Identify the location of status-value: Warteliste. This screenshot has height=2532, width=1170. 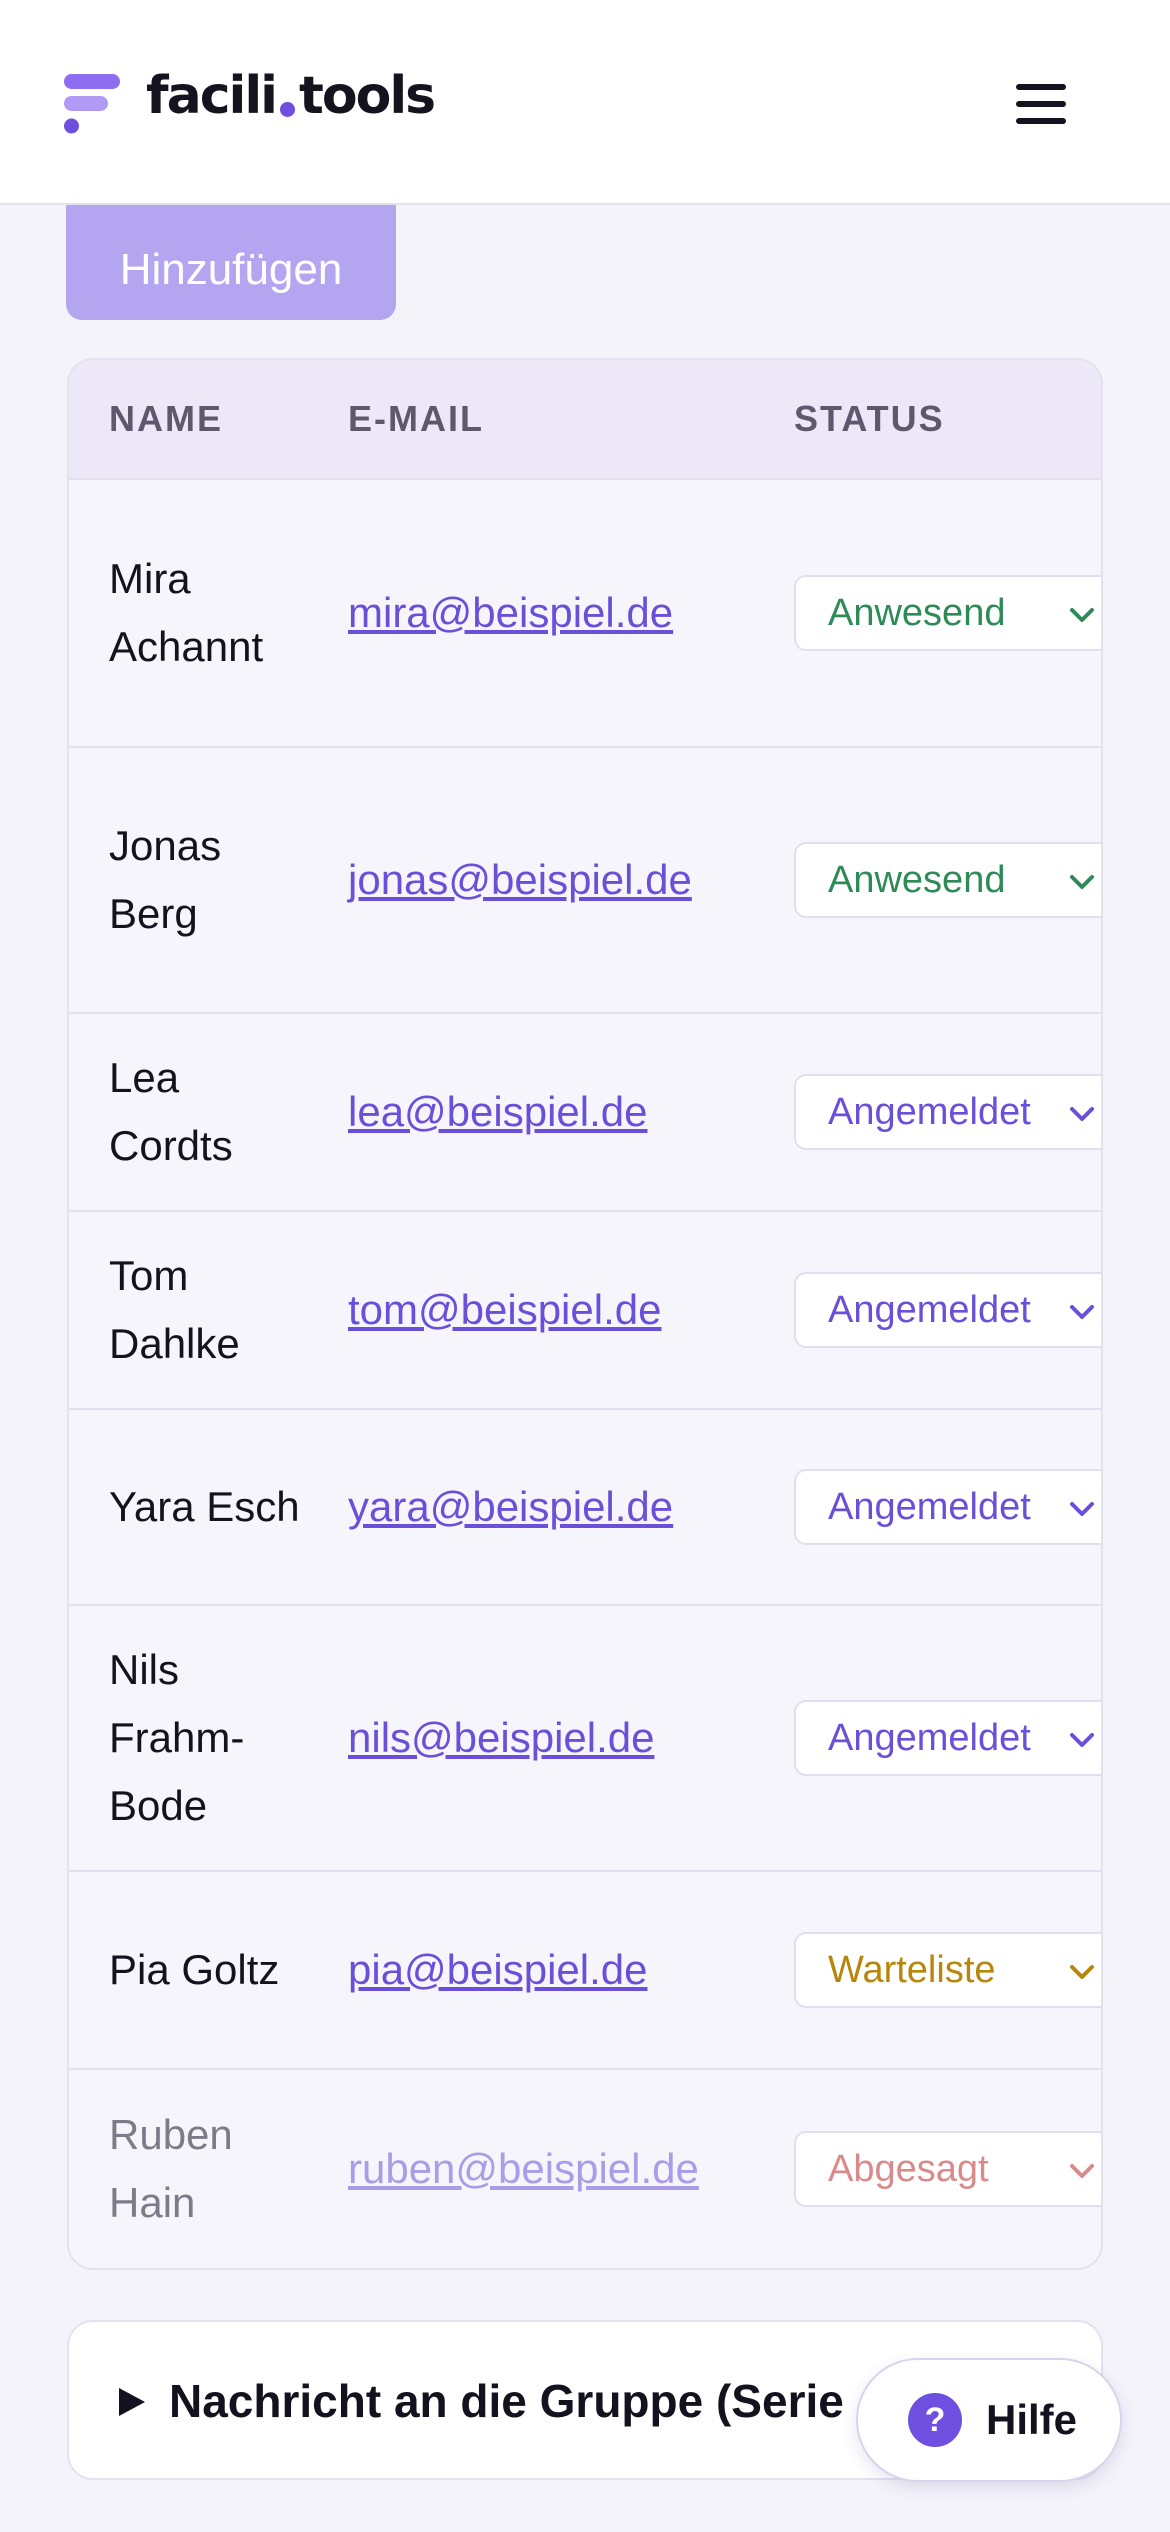
(912, 1969).